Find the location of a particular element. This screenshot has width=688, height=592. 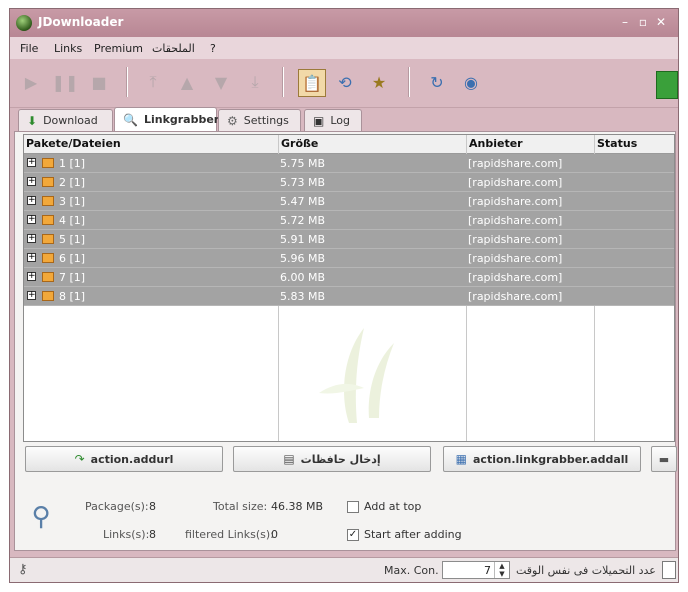

menu-file: File is located at coordinates (29, 48).